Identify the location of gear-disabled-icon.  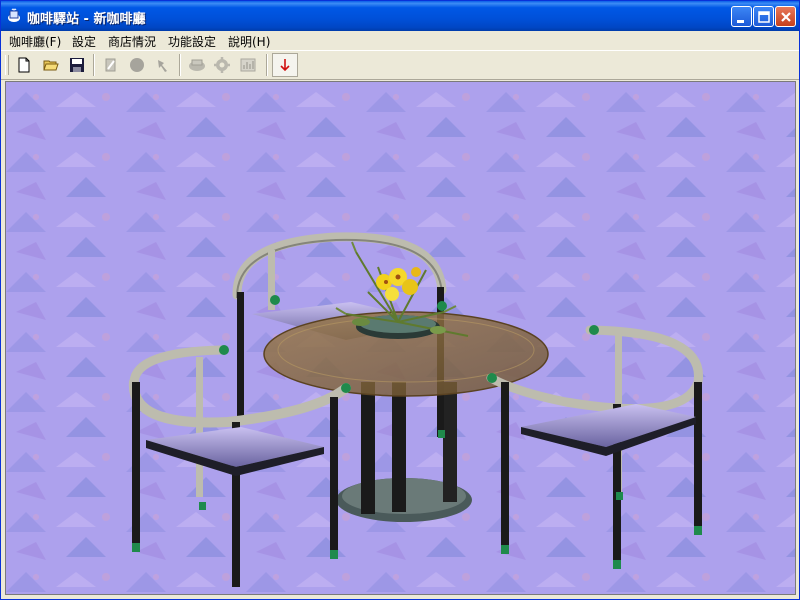
(222, 65).